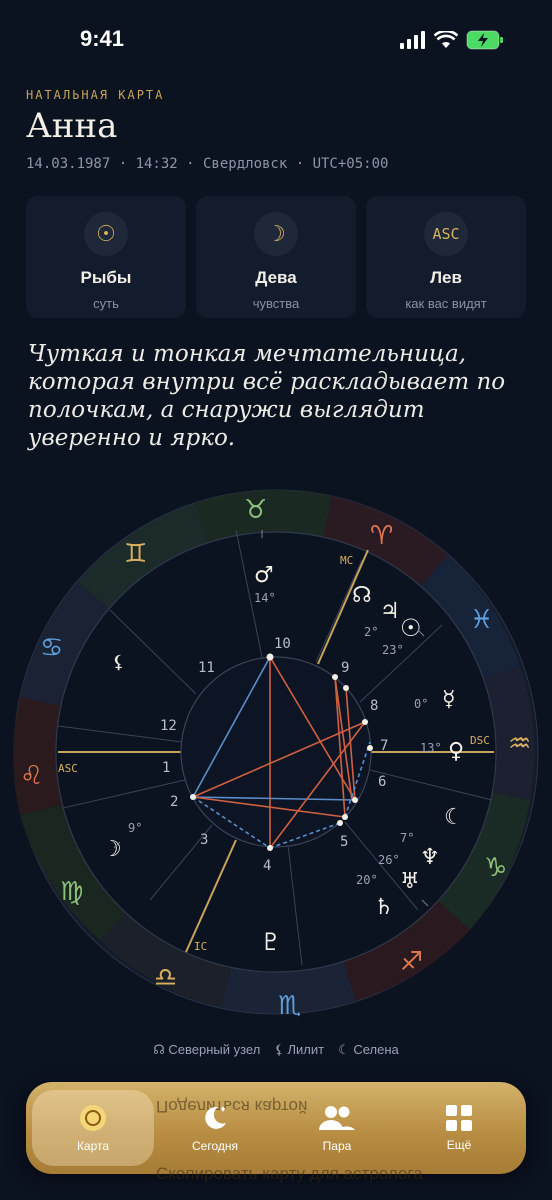 Image resolution: width=552 pixels, height=1200 pixels. What do you see at coordinates (255, 510) in the screenshot?
I see `taurus-icon: ♉` at bounding box center [255, 510].